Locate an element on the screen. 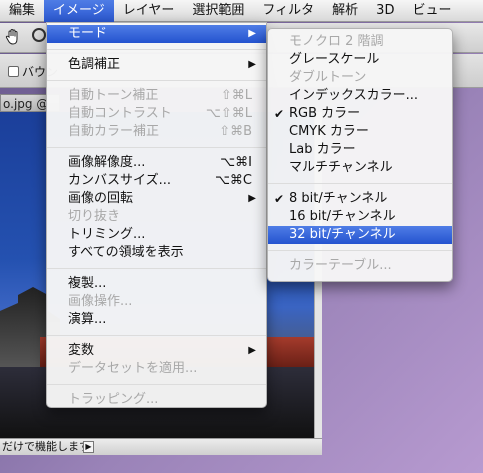 The width and height of the screenshot is (483, 473). menubar-item-5: 解析 is located at coordinates (345, 11).